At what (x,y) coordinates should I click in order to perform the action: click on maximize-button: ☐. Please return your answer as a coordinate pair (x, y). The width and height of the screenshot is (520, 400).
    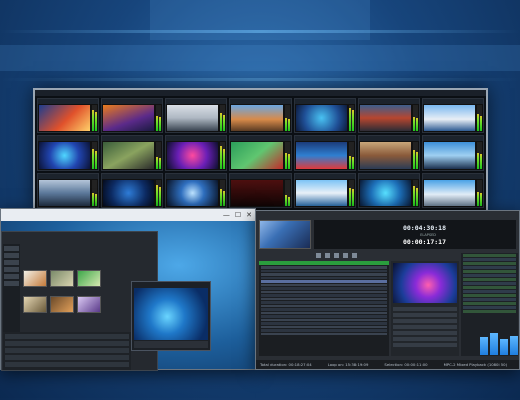
    Looking at the image, I should click on (238, 215).